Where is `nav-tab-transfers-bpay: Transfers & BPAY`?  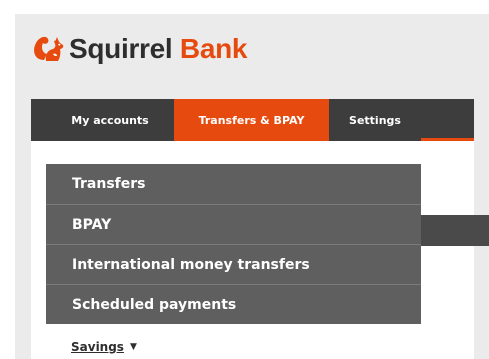 nav-tab-transfers-bpay: Transfers & BPAY is located at coordinates (251, 120).